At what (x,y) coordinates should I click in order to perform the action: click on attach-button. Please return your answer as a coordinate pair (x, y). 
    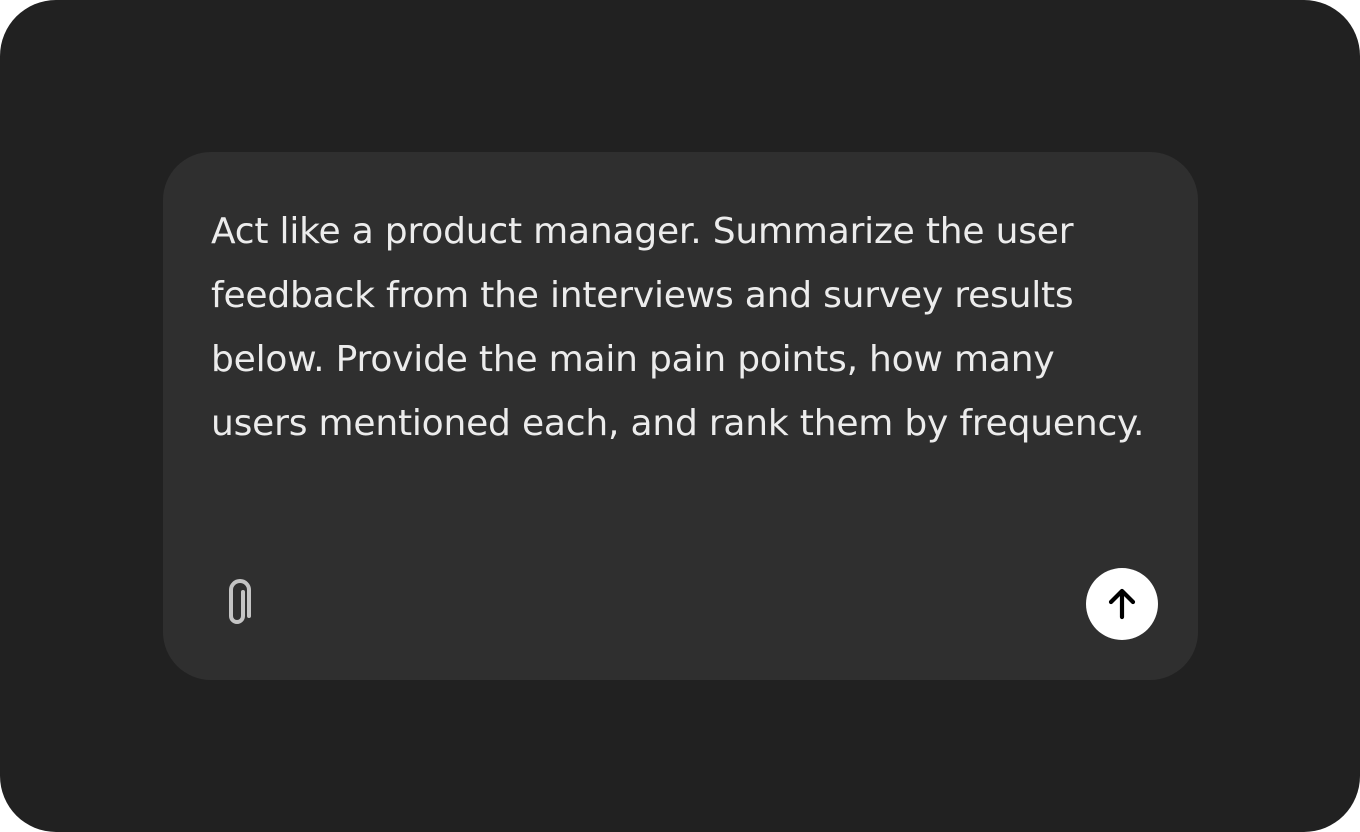
    Looking at the image, I should click on (239, 604).